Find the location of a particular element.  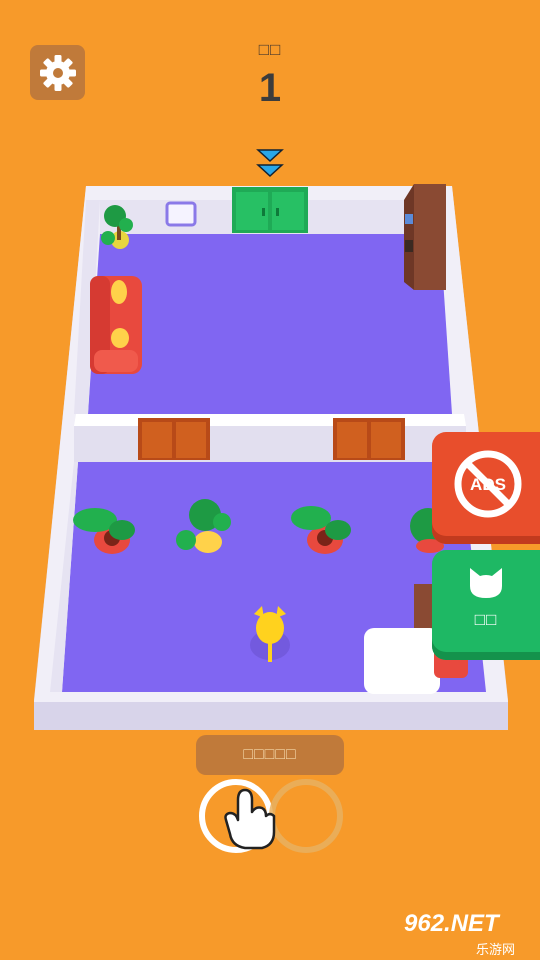

skins-label: □□ is located at coordinates (486, 619).